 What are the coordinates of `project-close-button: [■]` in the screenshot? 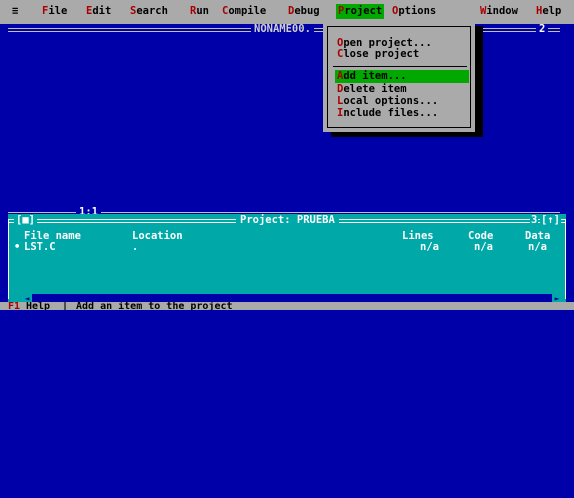 It's located at (25, 220).